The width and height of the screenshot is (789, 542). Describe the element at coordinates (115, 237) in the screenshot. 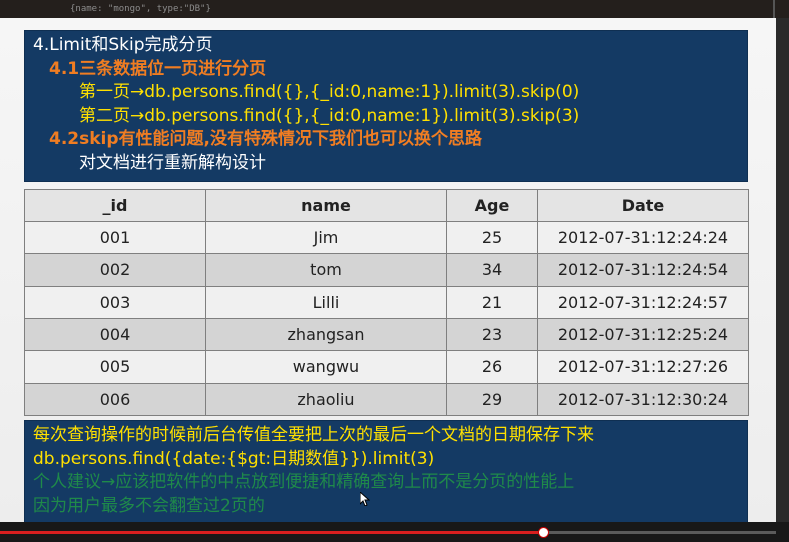

I see `table-cell: 001` at that location.